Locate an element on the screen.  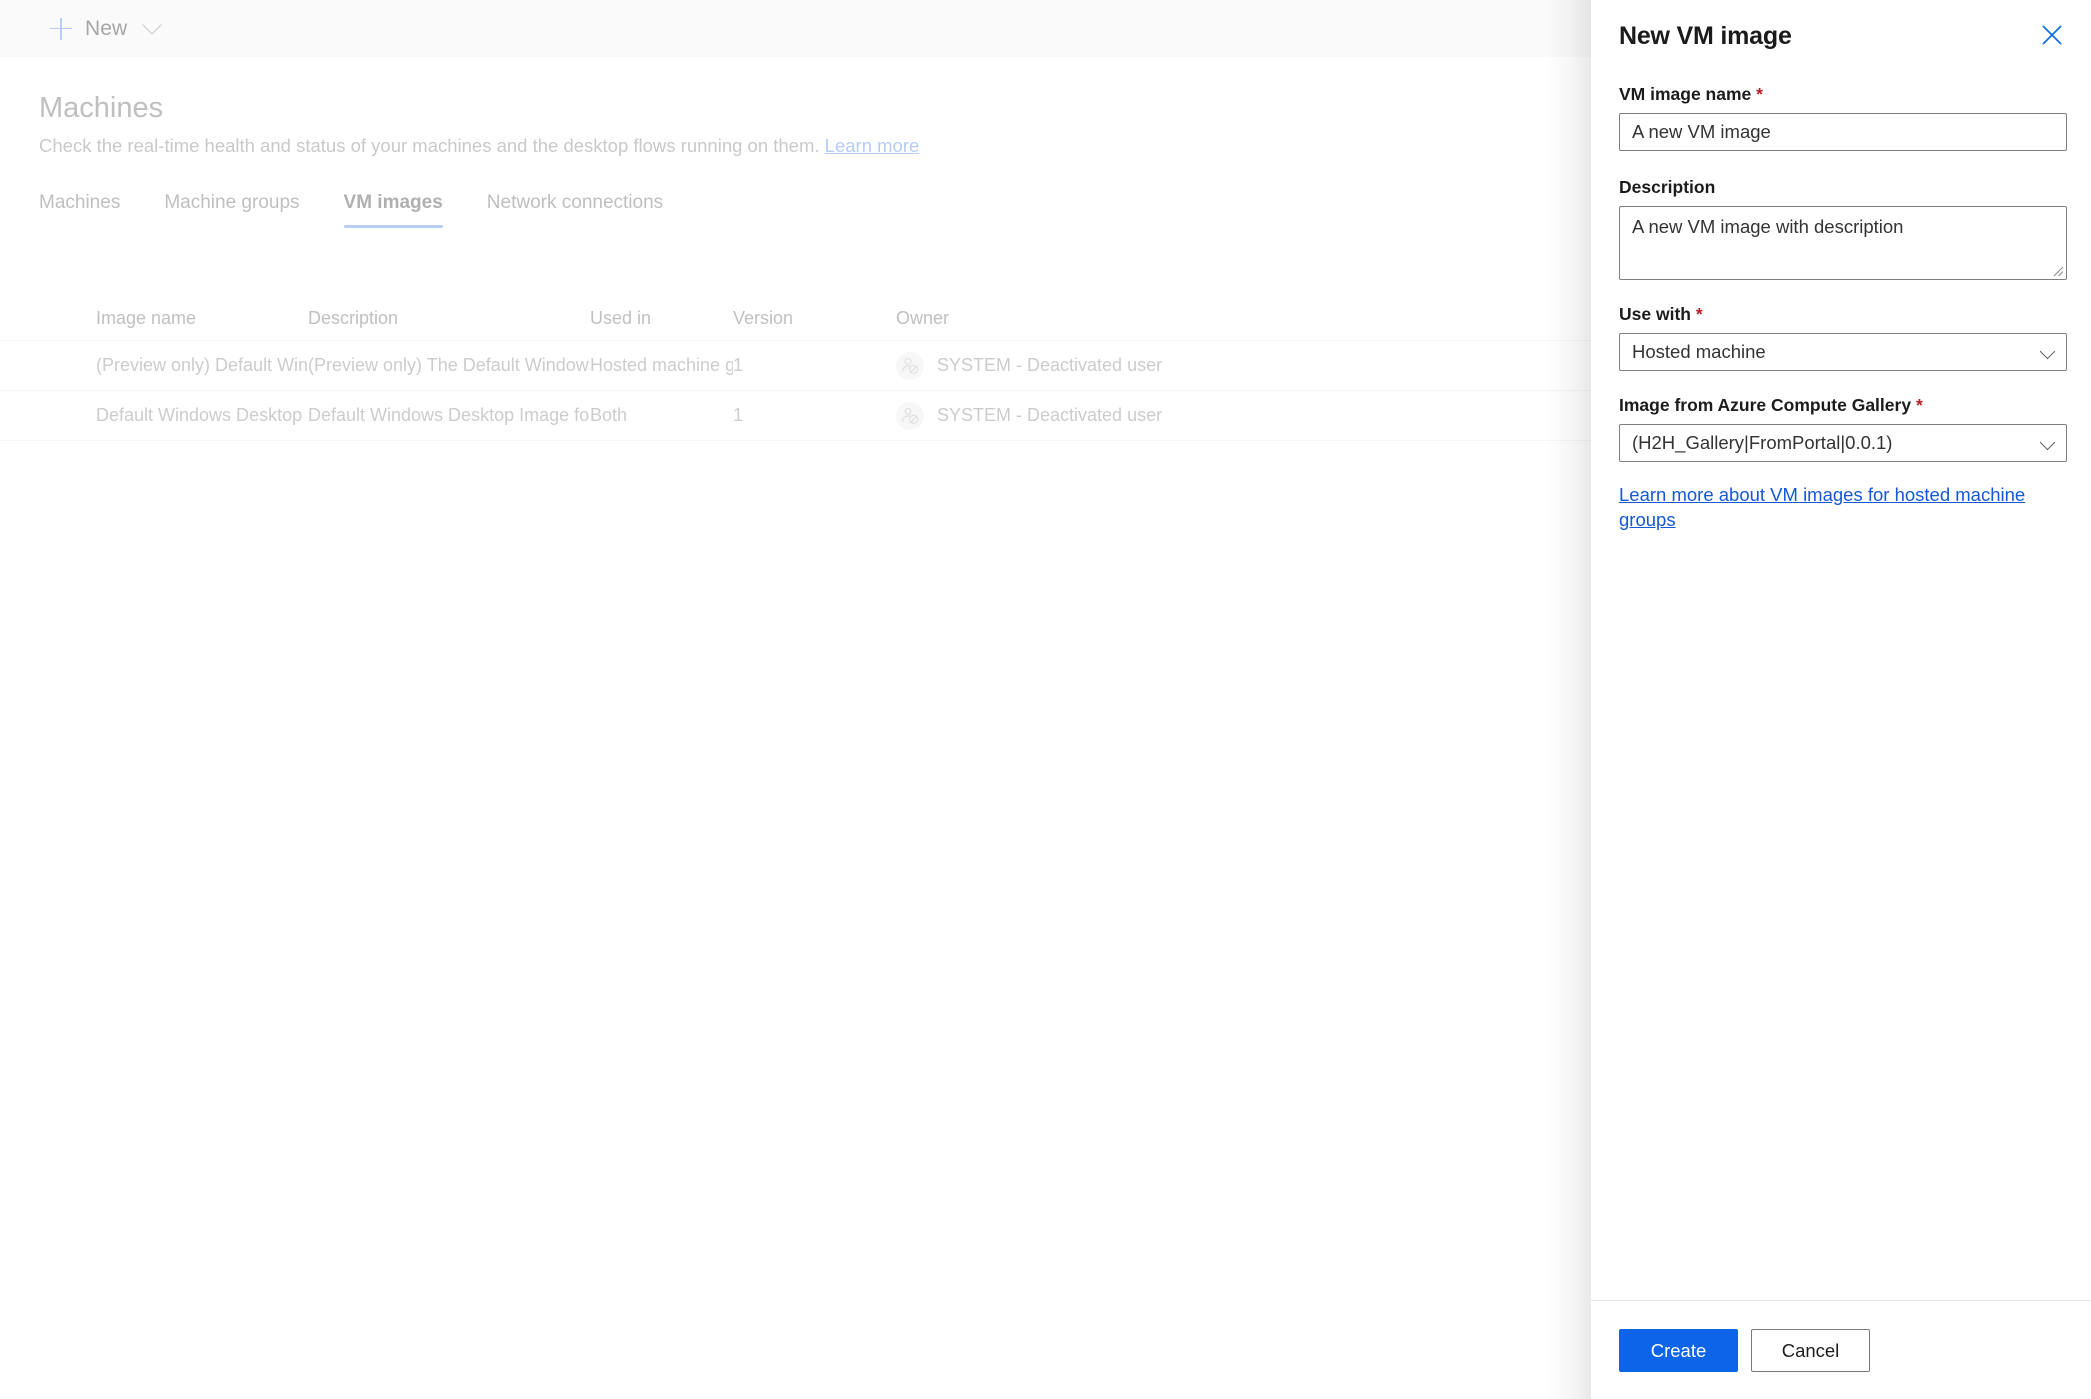
field-description: Description is located at coordinates (1843, 228).